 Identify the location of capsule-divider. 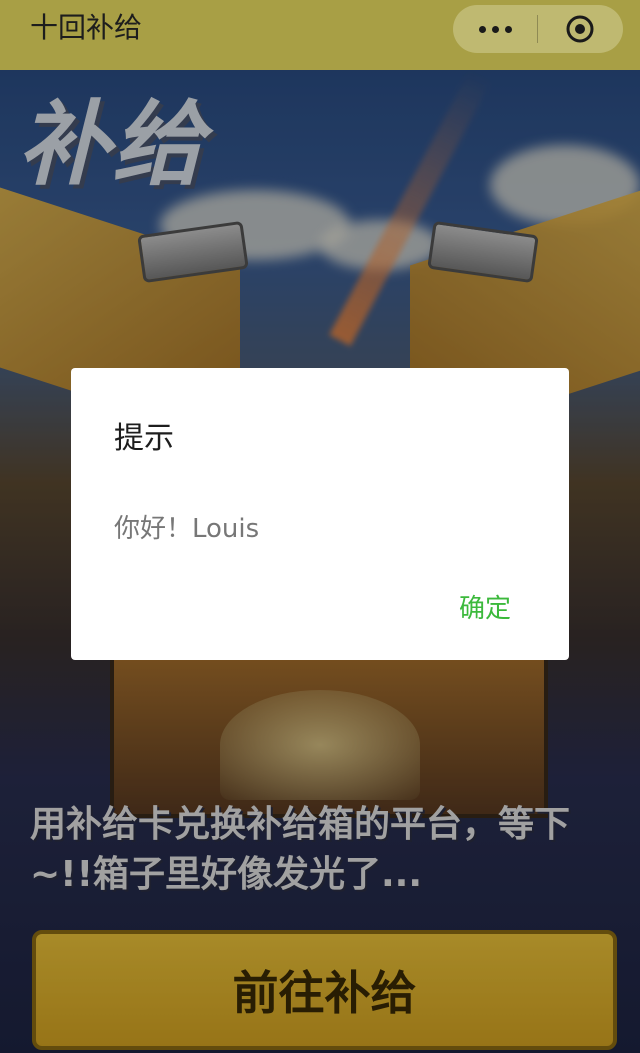
(537, 29).